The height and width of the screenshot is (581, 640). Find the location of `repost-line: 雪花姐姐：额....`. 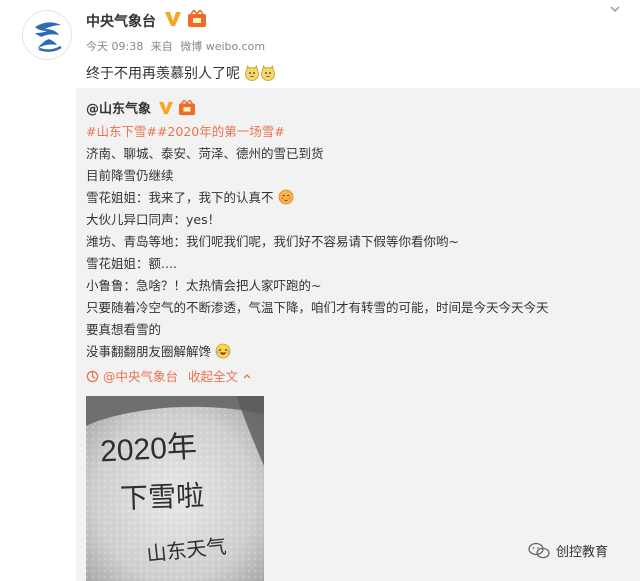

repost-line: 雪花姐姐：额.... is located at coordinates (131, 263).